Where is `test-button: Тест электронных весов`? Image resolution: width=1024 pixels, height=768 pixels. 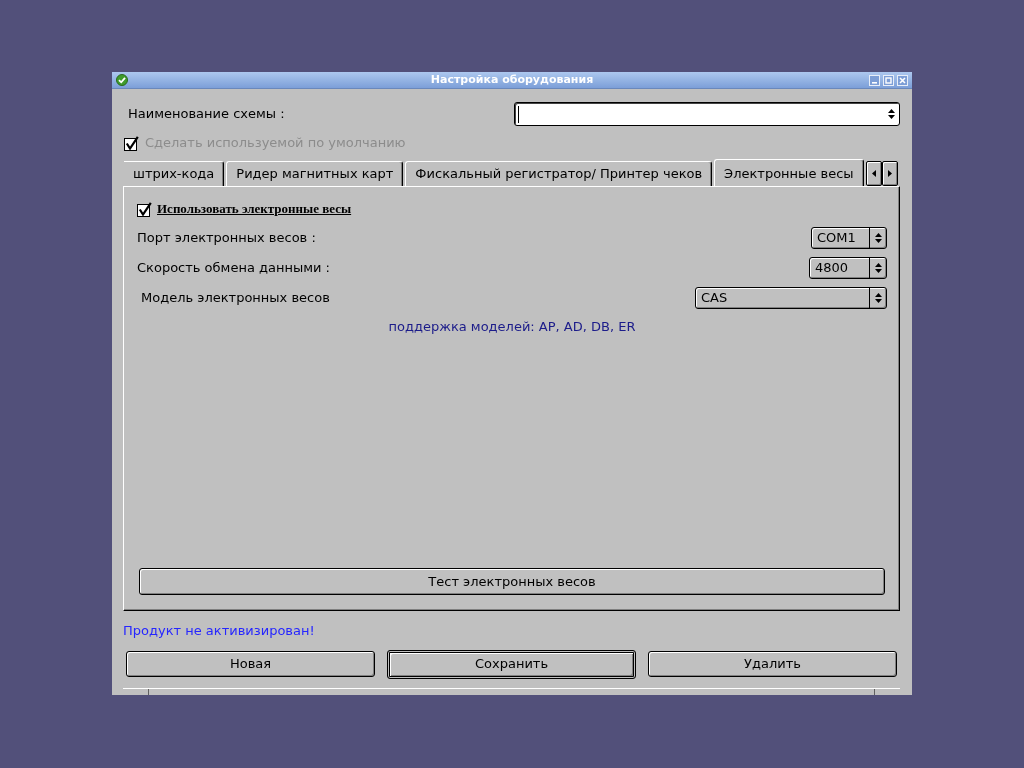
test-button: Тест электронных весов is located at coordinates (512, 581).